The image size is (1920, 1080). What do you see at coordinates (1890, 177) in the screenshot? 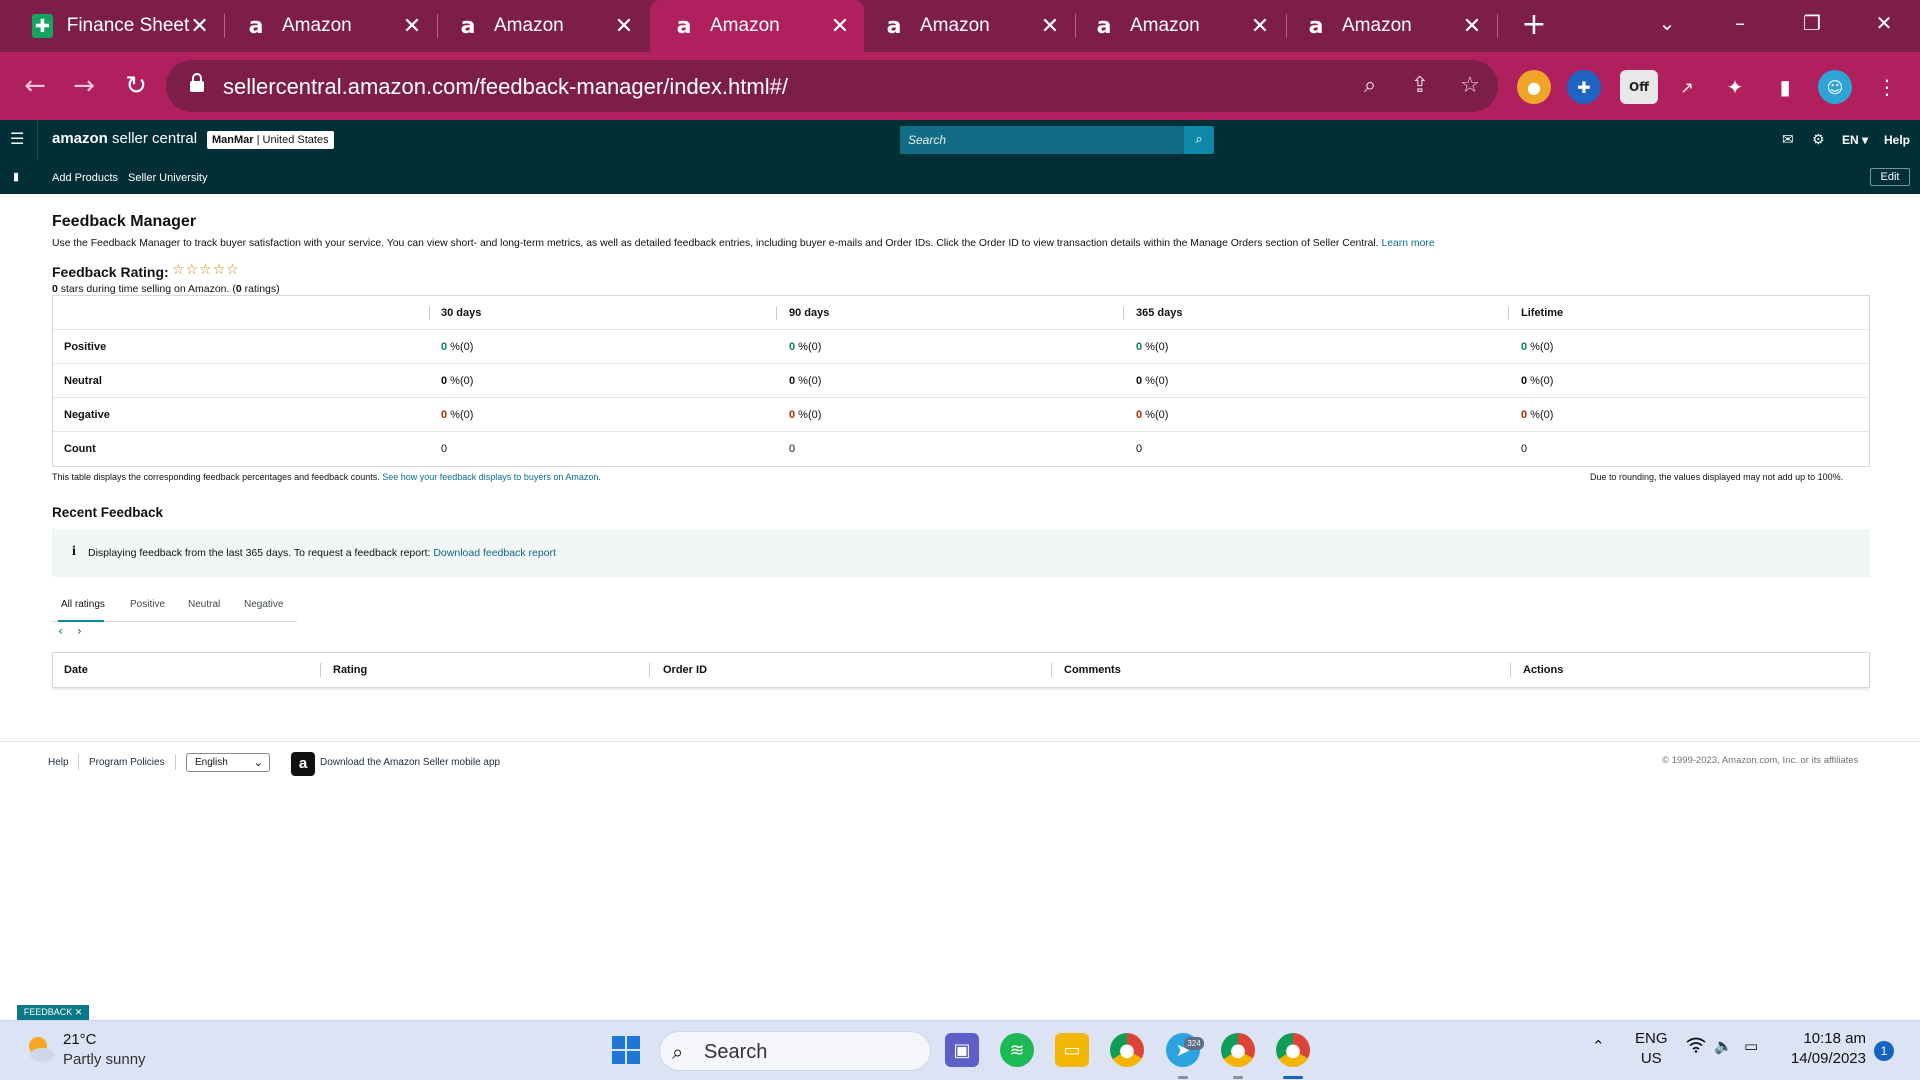
I see `edit-button: Edit` at bounding box center [1890, 177].